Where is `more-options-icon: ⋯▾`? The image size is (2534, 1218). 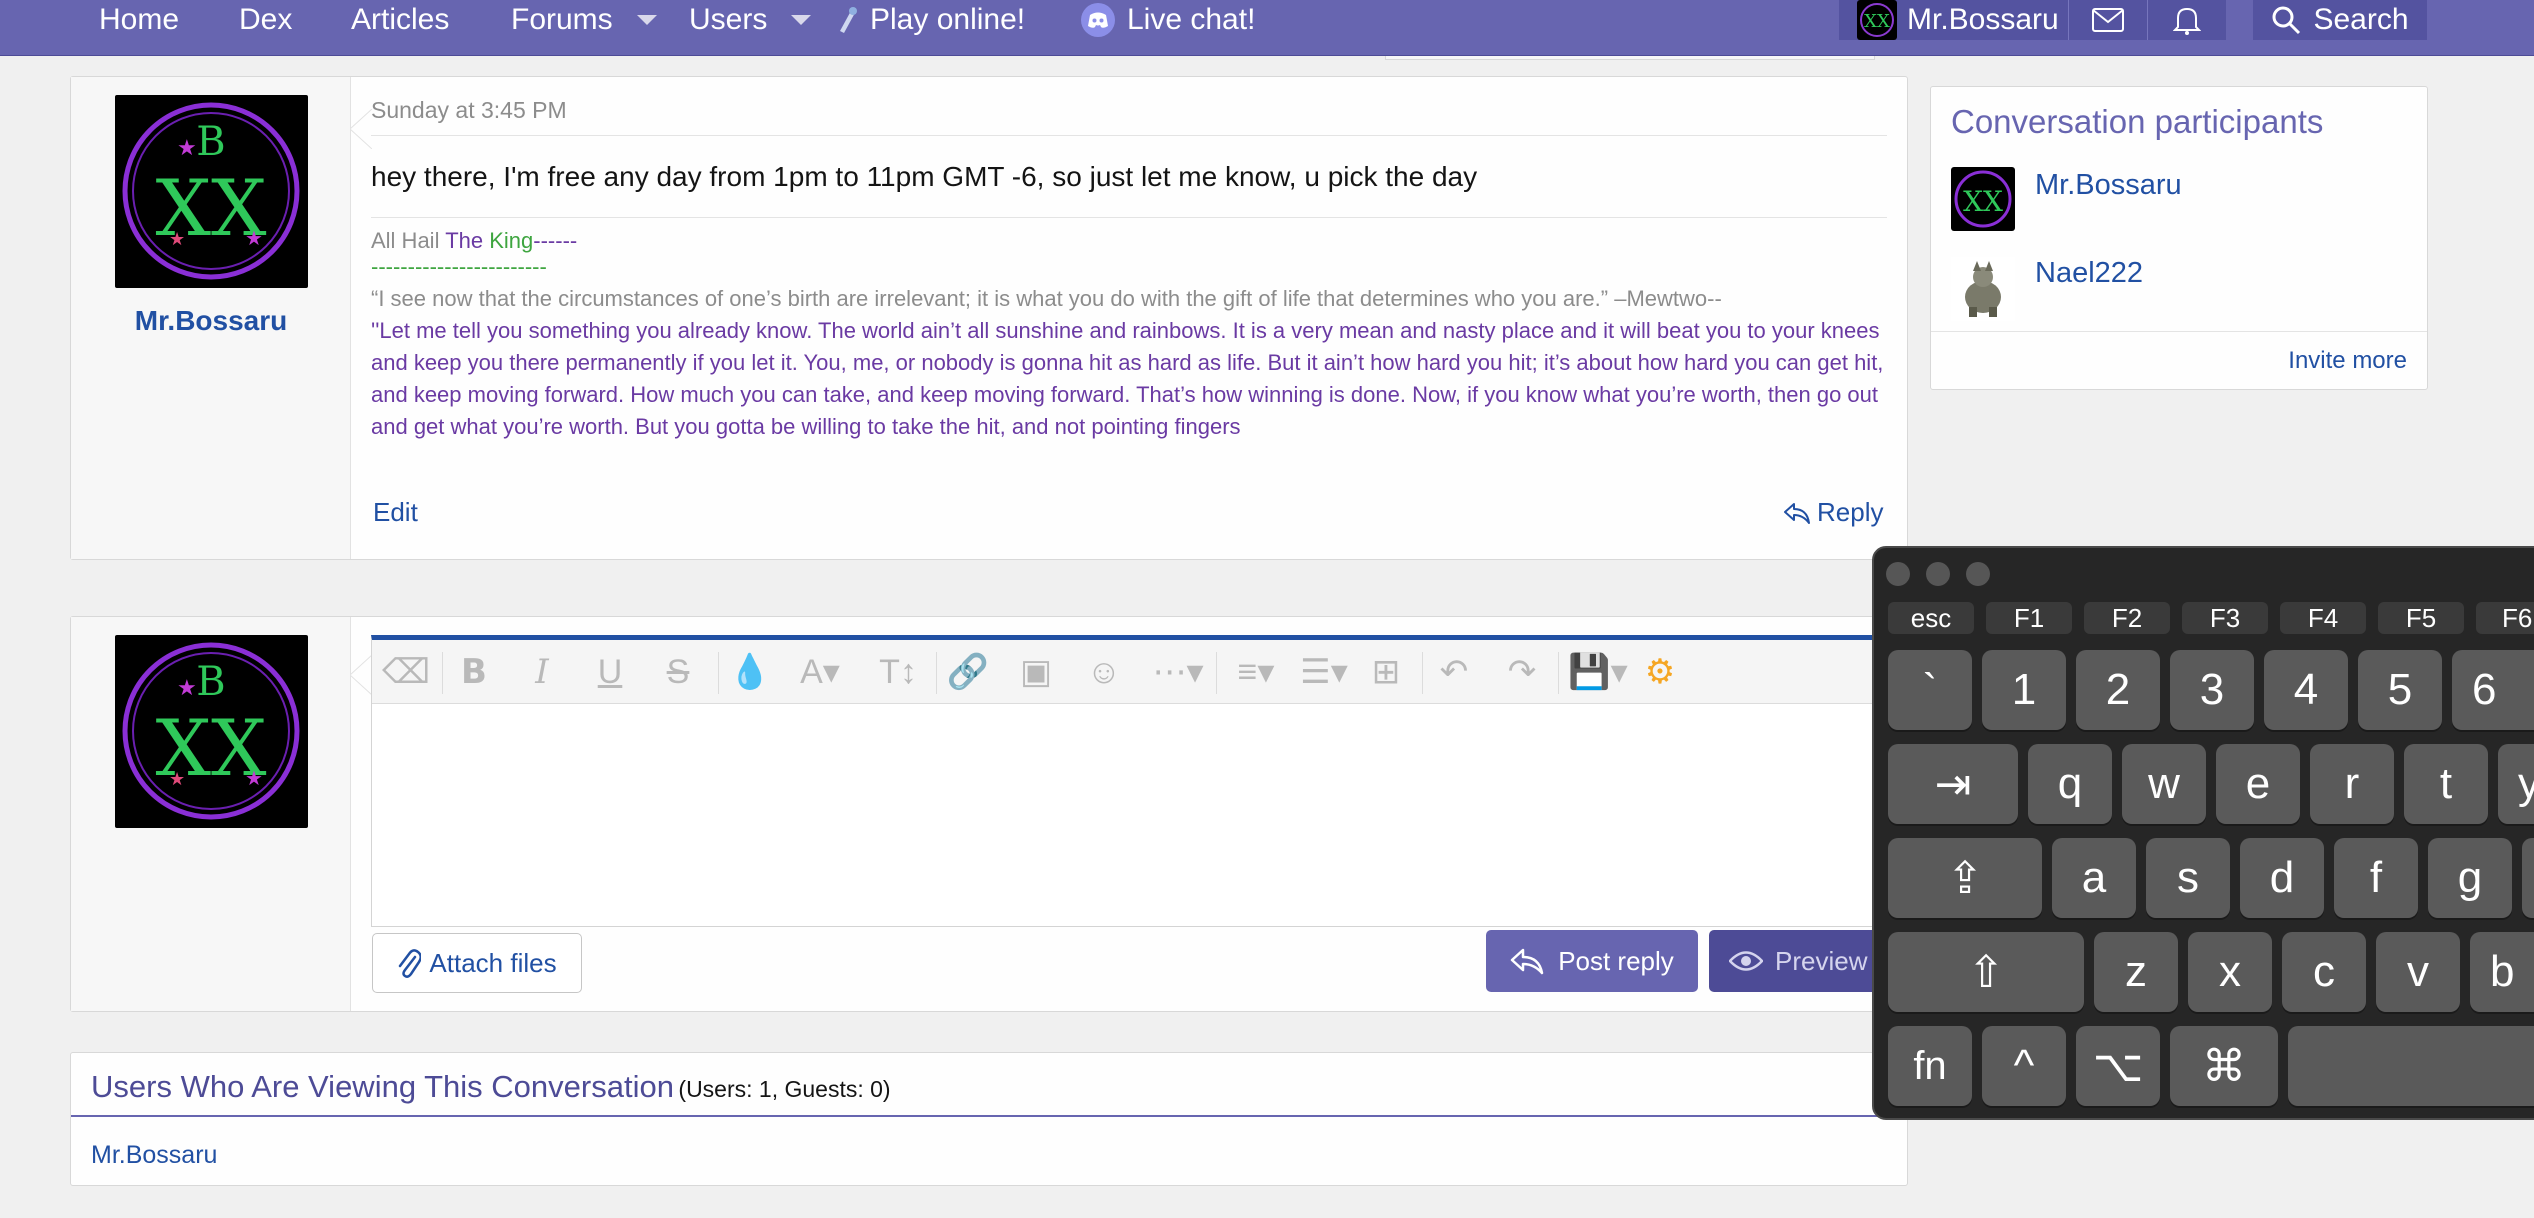 more-options-icon: ⋯▾ is located at coordinates (1178, 672).